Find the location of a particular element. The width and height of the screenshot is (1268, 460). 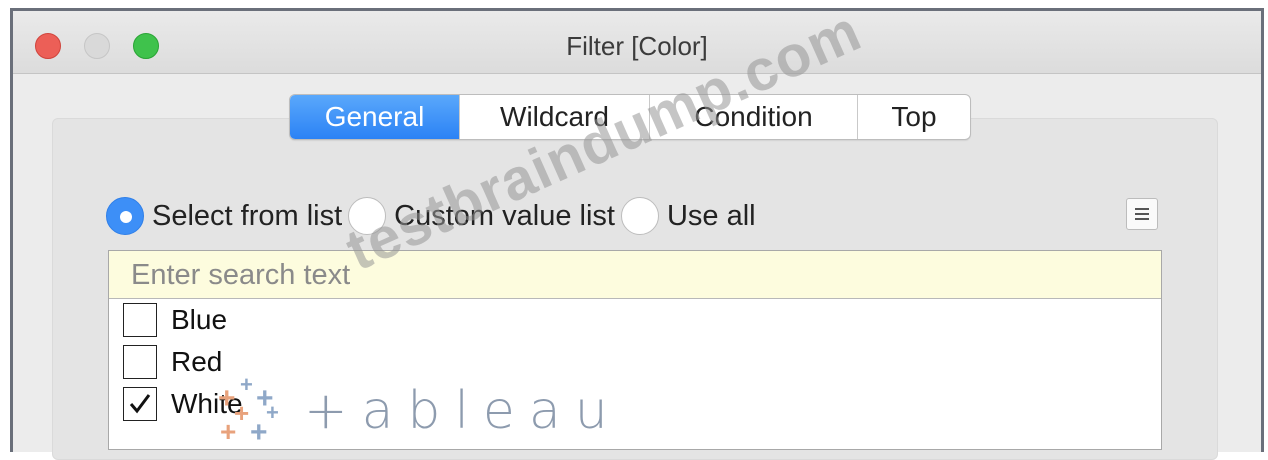

checkmark-icon is located at coordinates (140, 404).